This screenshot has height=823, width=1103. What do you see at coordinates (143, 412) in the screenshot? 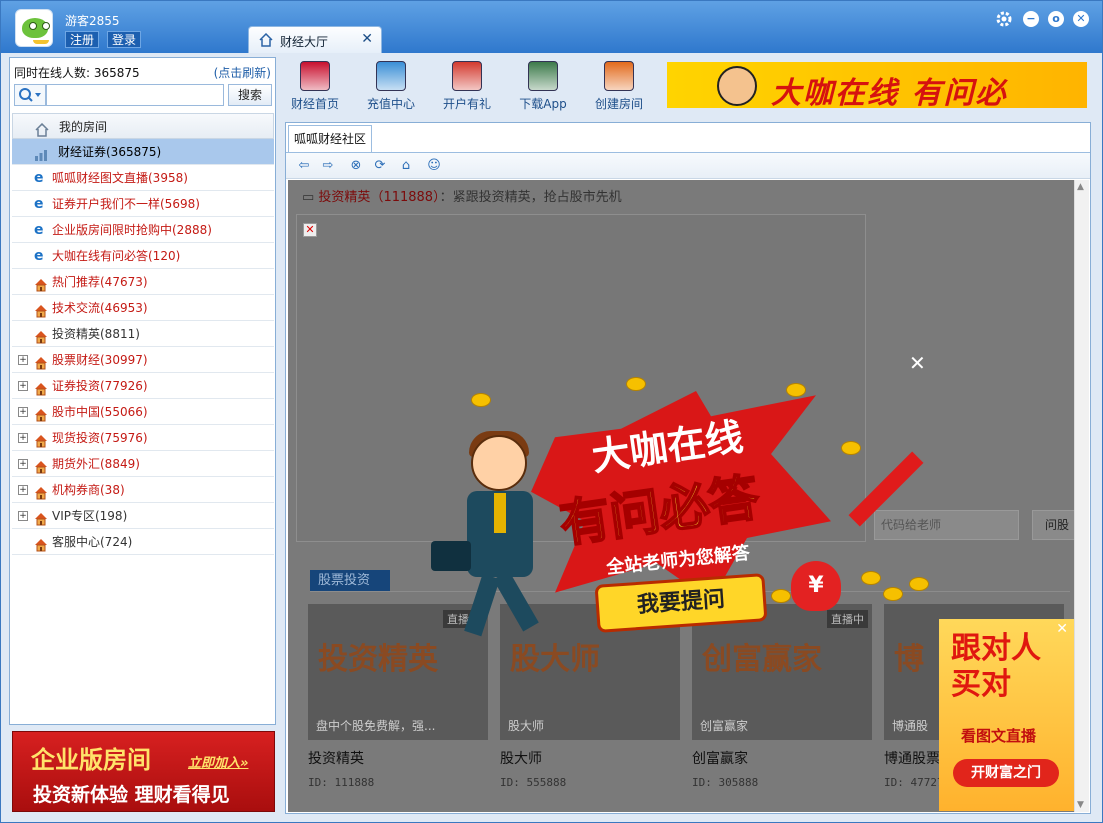
I see `tree-item: + 股市中国(55066)` at bounding box center [143, 412].